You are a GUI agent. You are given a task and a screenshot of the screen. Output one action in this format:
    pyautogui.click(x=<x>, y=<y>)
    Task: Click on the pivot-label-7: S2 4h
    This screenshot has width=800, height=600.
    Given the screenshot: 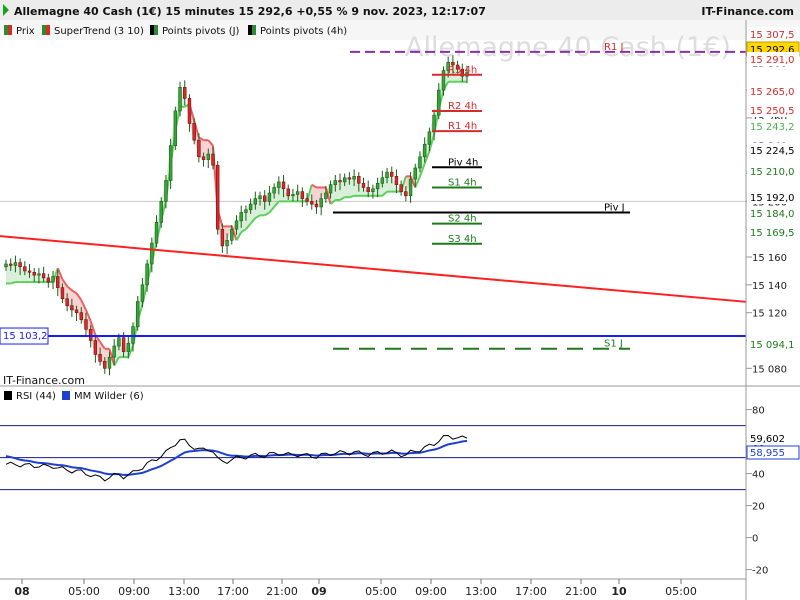 What is the action you would take?
    pyautogui.click(x=462, y=219)
    